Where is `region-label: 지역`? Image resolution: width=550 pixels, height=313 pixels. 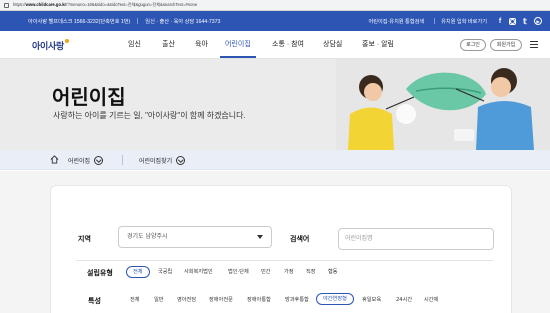 region-label: 지역 is located at coordinates (84, 239).